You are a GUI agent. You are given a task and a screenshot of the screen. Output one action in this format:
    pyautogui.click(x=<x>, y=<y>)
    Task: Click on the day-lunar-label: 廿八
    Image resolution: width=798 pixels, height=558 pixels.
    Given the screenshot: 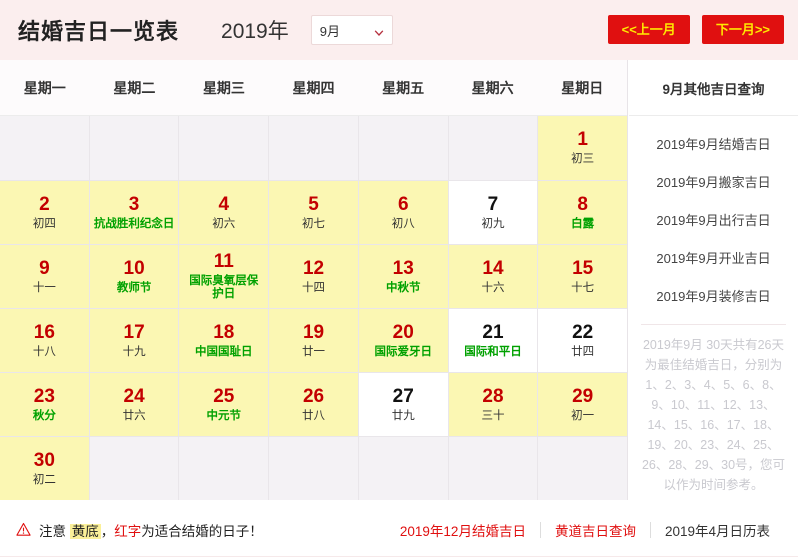 What is the action you would take?
    pyautogui.click(x=314, y=415)
    